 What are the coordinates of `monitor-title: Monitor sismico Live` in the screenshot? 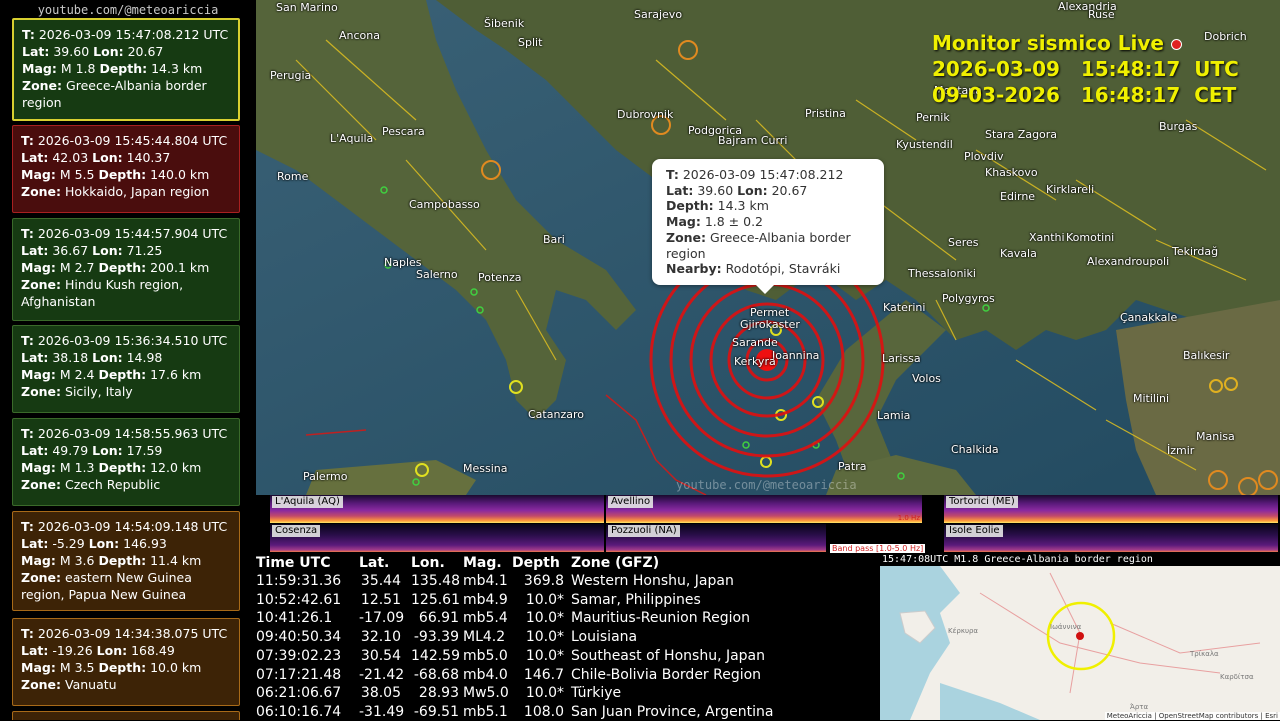 It's located at (1048, 43).